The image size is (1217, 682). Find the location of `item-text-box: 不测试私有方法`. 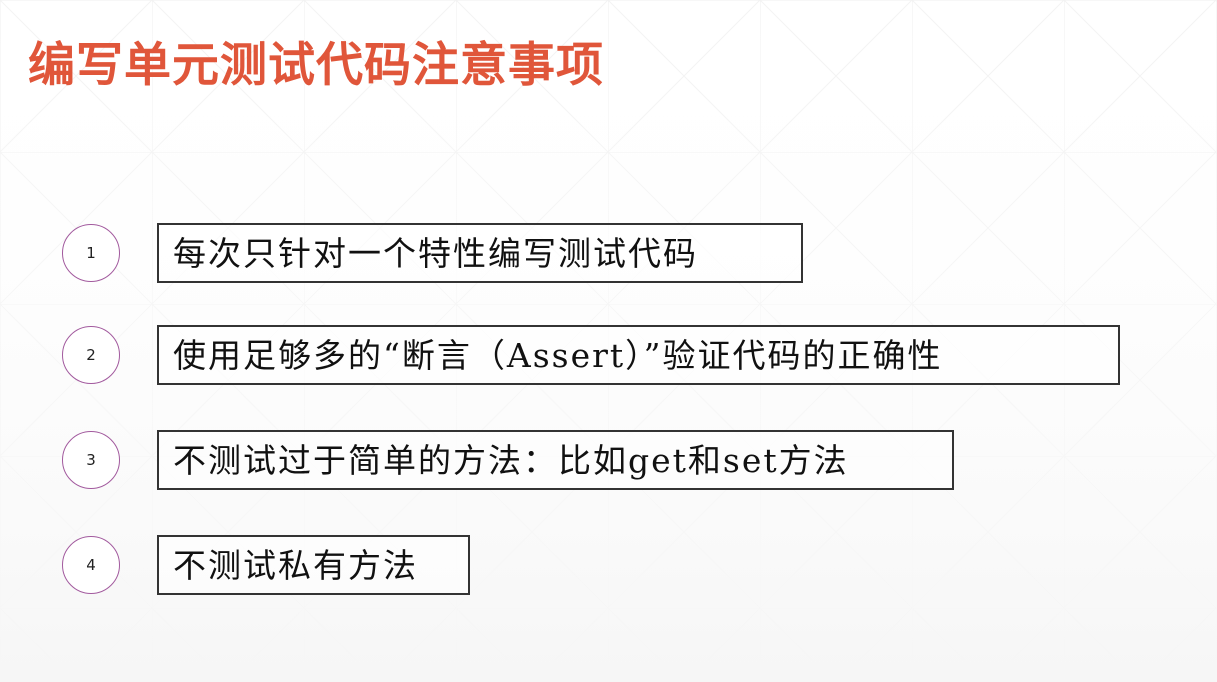

item-text-box: 不测试私有方法 is located at coordinates (313, 565).